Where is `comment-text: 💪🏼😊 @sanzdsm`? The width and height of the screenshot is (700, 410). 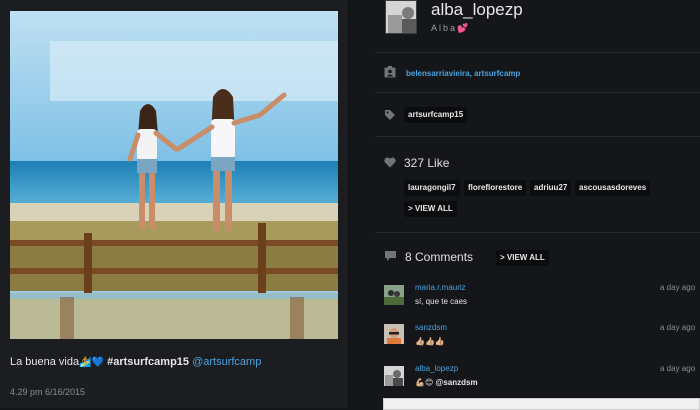
comment-text: 💪🏼😊 @sanzdsm is located at coordinates (446, 382).